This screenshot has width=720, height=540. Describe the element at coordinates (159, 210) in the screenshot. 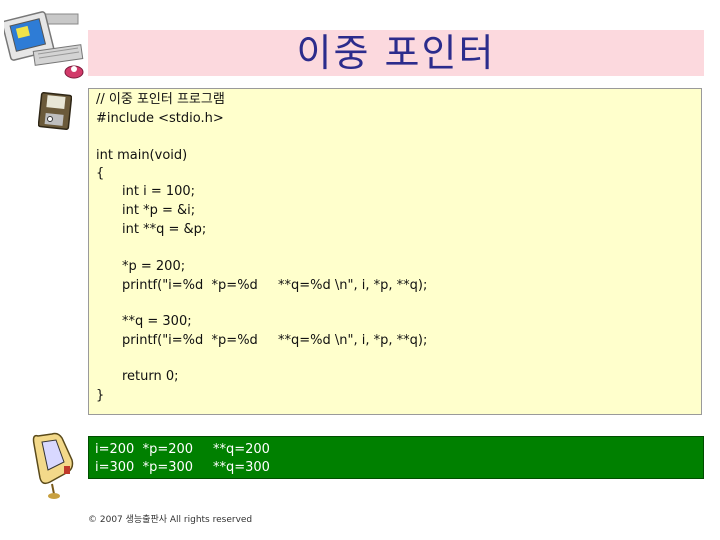

I see `code-decl-p: int *p = &i;` at that location.